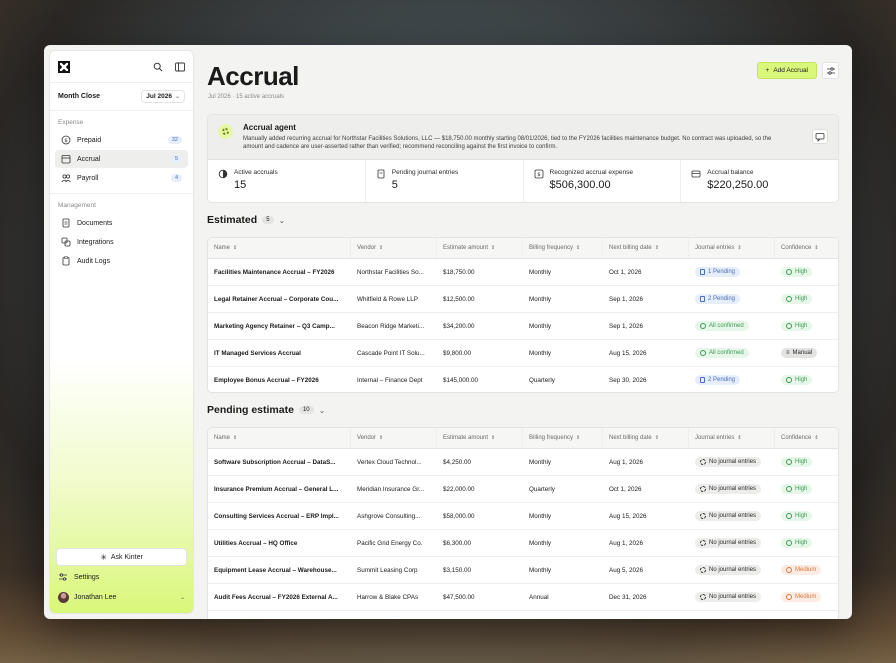 Image resolution: width=896 pixels, height=663 pixels. I want to click on settings-link: Settings, so click(78, 577).